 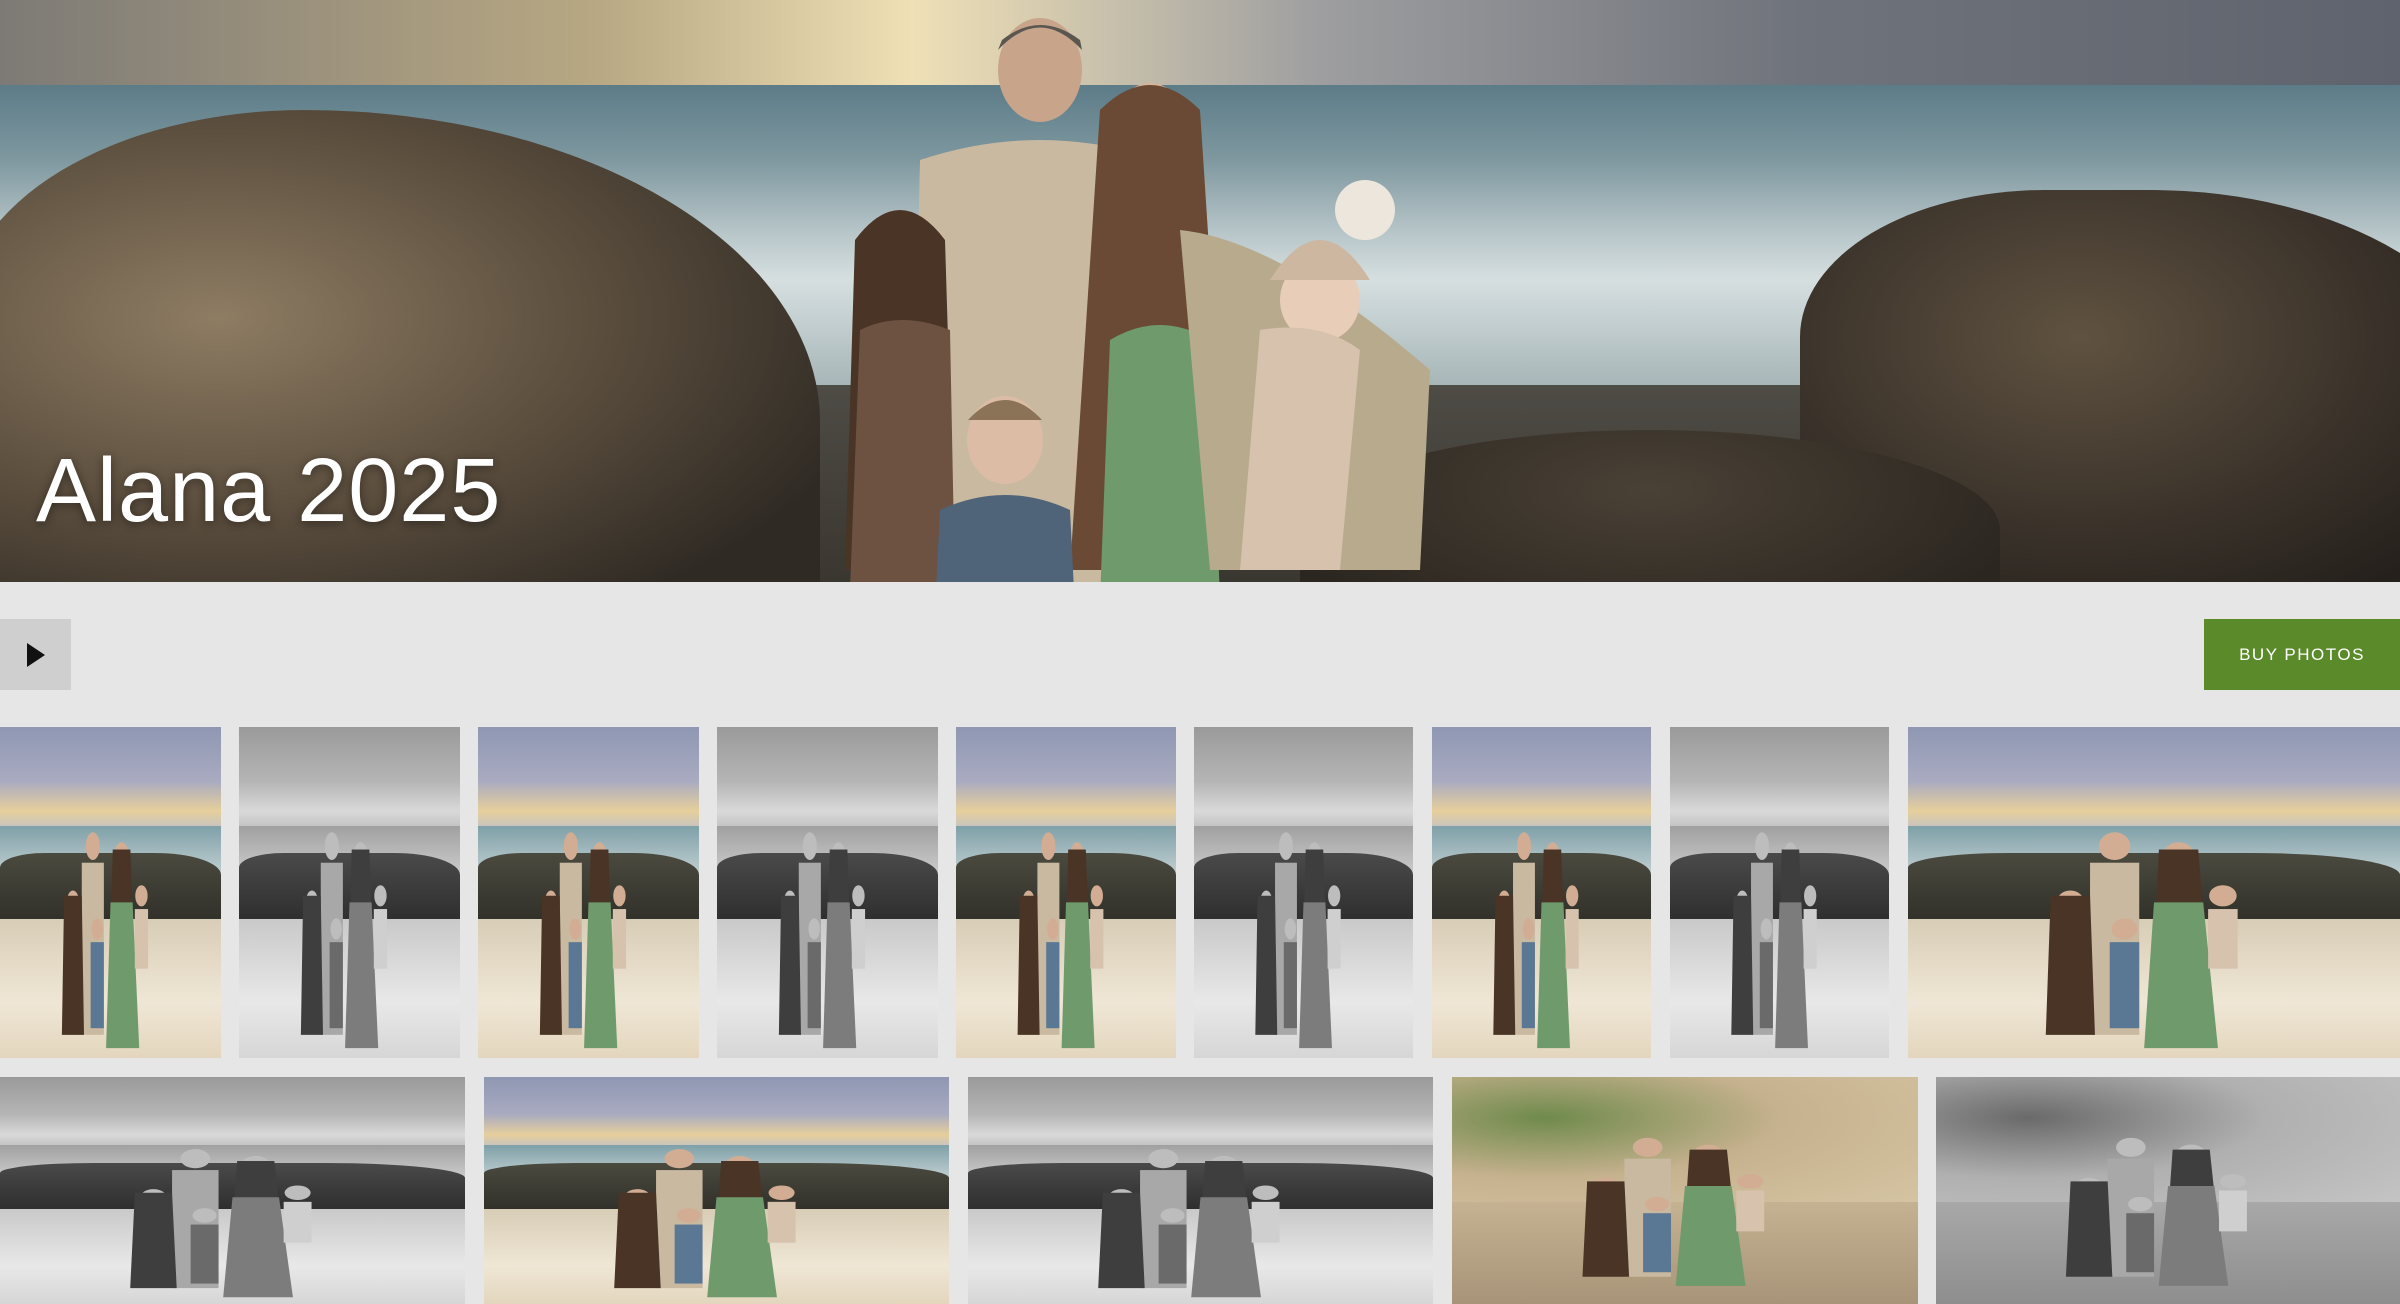 I want to click on hero-family-figures, so click(x=1137, y=300).